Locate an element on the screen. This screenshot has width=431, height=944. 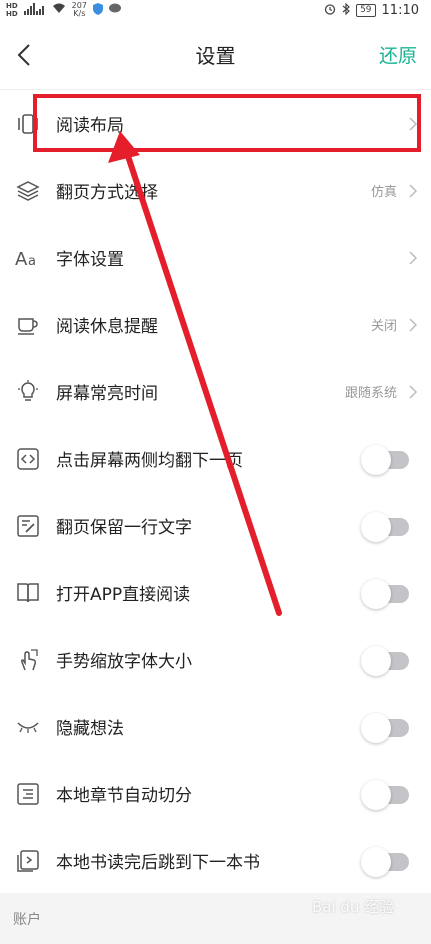
setting-label: 屏幕常亮时间 is located at coordinates (107, 394).